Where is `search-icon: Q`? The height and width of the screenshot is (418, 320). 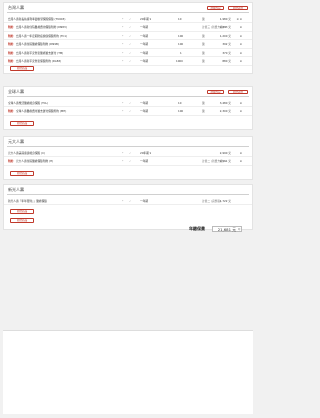
search-icon: Q is located at coordinates (239, 229).